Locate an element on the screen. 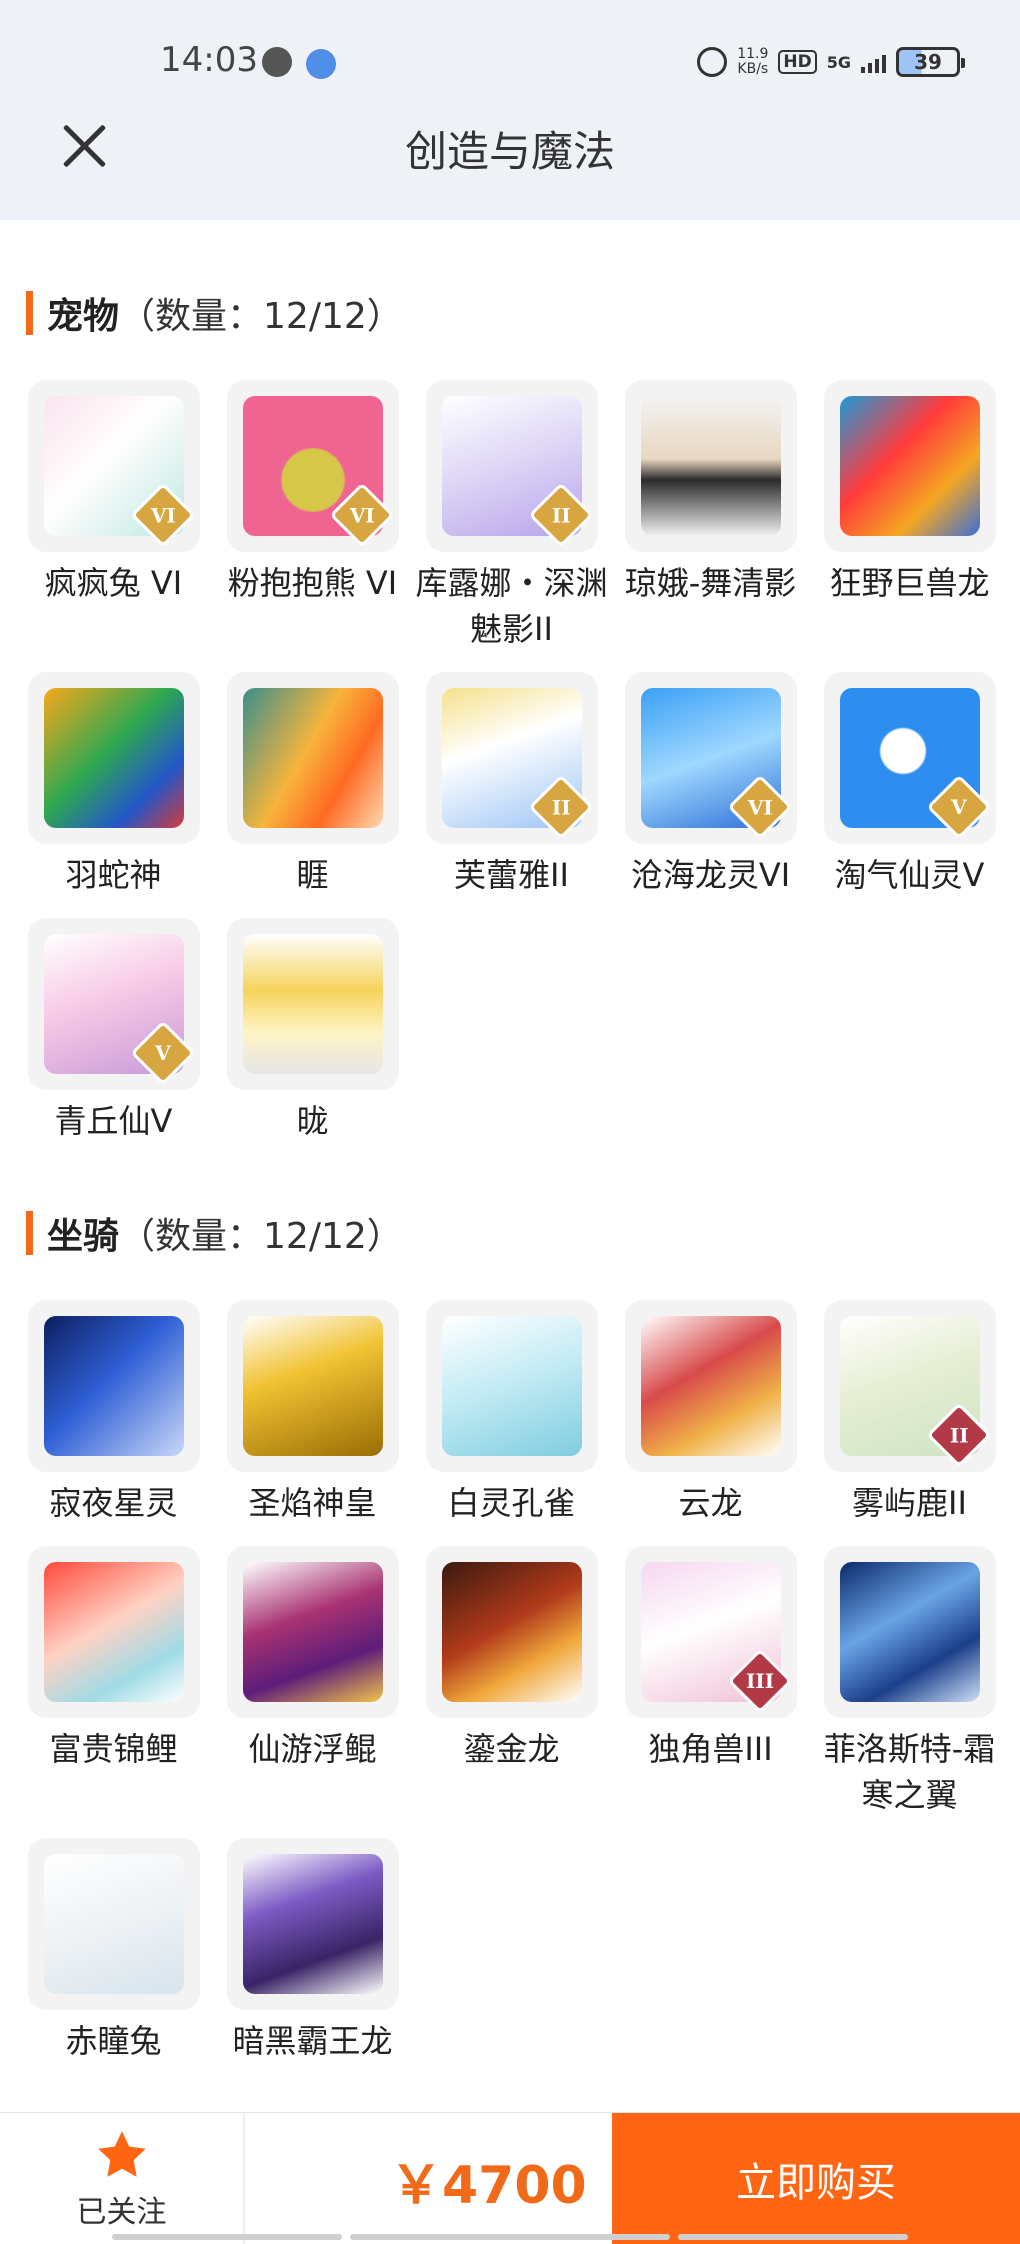 The height and width of the screenshot is (2244, 1020). item-card: VI 粉抱抱熊 VI is located at coordinates (312, 493).